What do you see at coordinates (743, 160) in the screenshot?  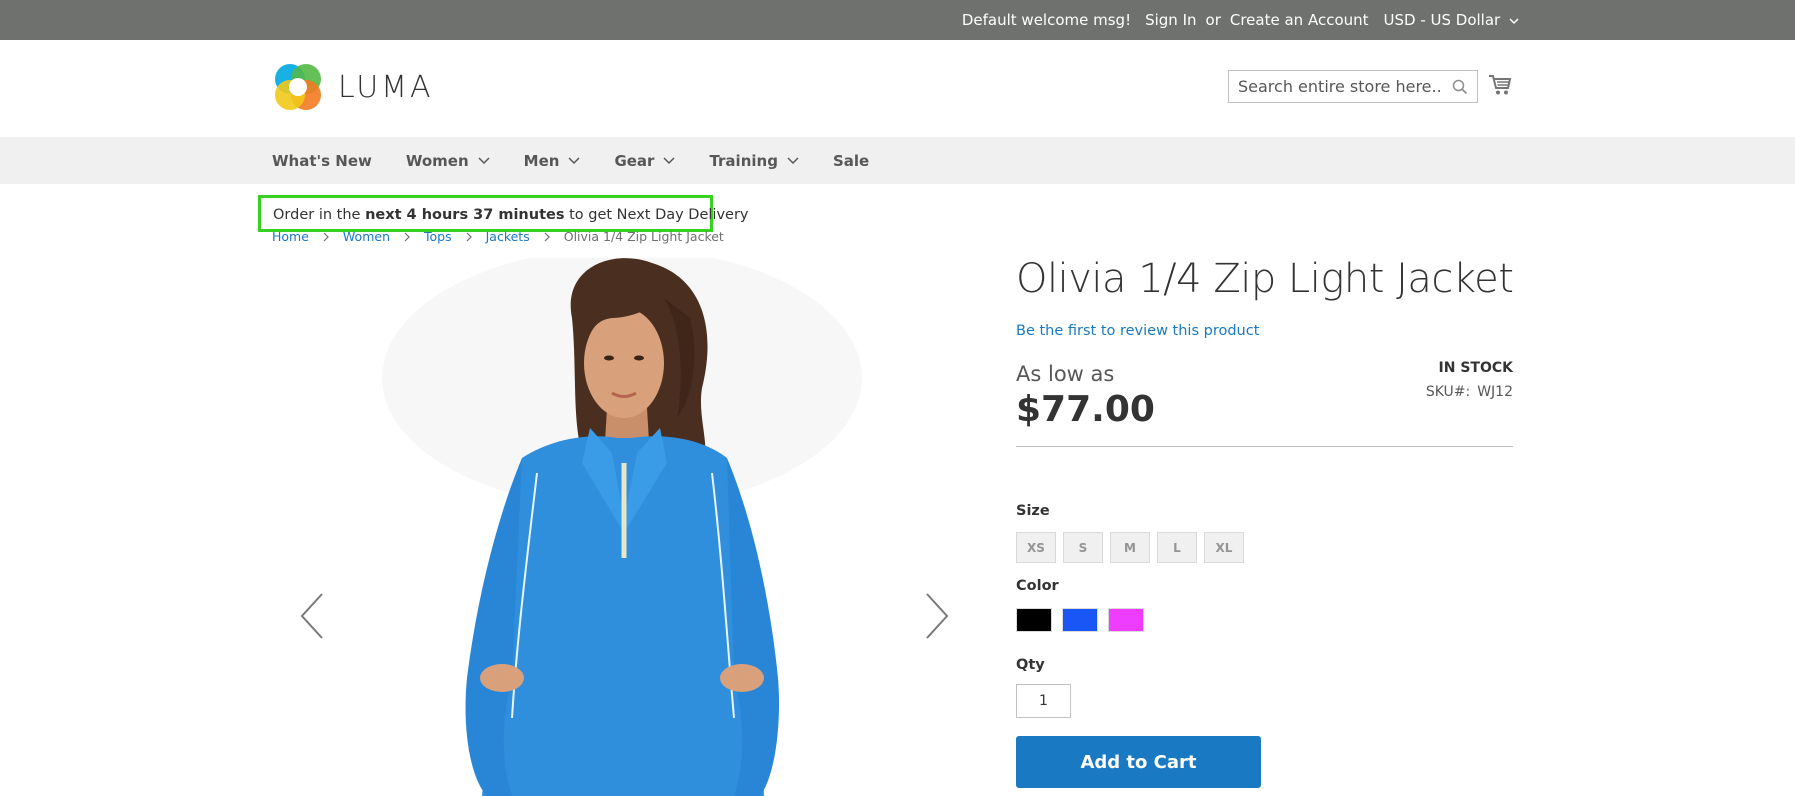 I see `nav-item-label: Training` at bounding box center [743, 160].